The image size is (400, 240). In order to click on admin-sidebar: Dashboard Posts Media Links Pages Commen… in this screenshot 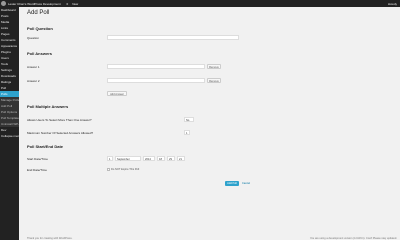, I will do `click(9, 123)`.